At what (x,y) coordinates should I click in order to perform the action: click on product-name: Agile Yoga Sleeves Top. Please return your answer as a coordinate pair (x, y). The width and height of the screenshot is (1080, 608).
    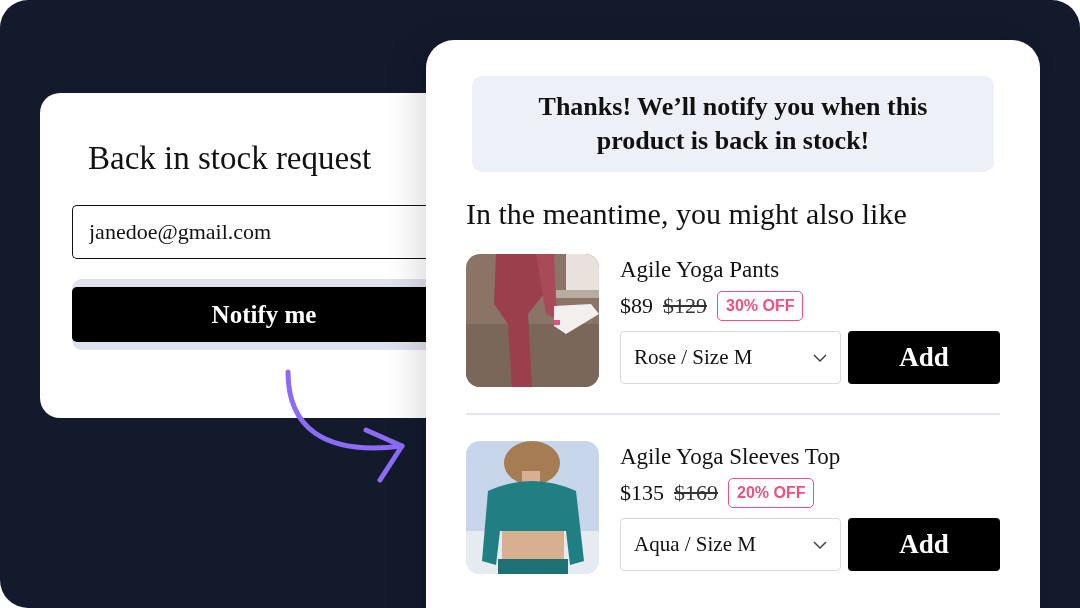
    Looking at the image, I should click on (731, 457).